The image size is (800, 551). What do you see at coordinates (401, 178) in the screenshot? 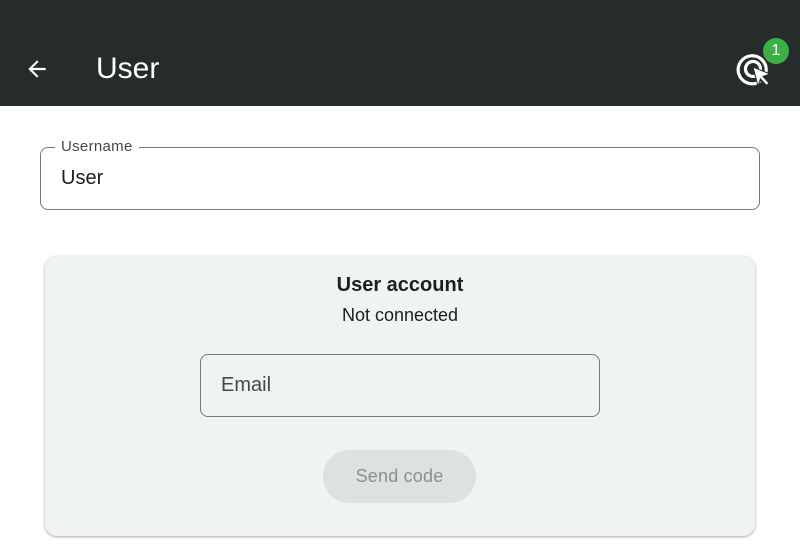
I see `username-input` at bounding box center [401, 178].